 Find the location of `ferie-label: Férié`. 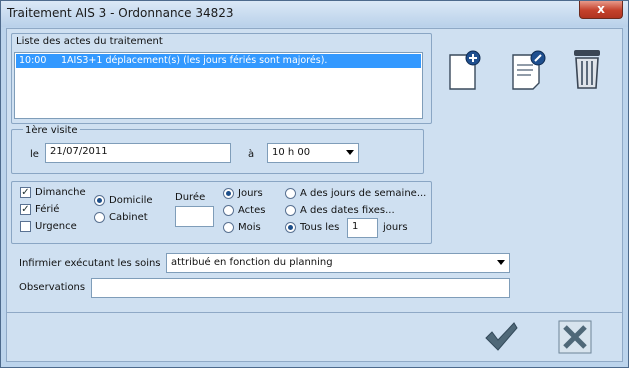

ferie-label: Férié is located at coordinates (47, 209).